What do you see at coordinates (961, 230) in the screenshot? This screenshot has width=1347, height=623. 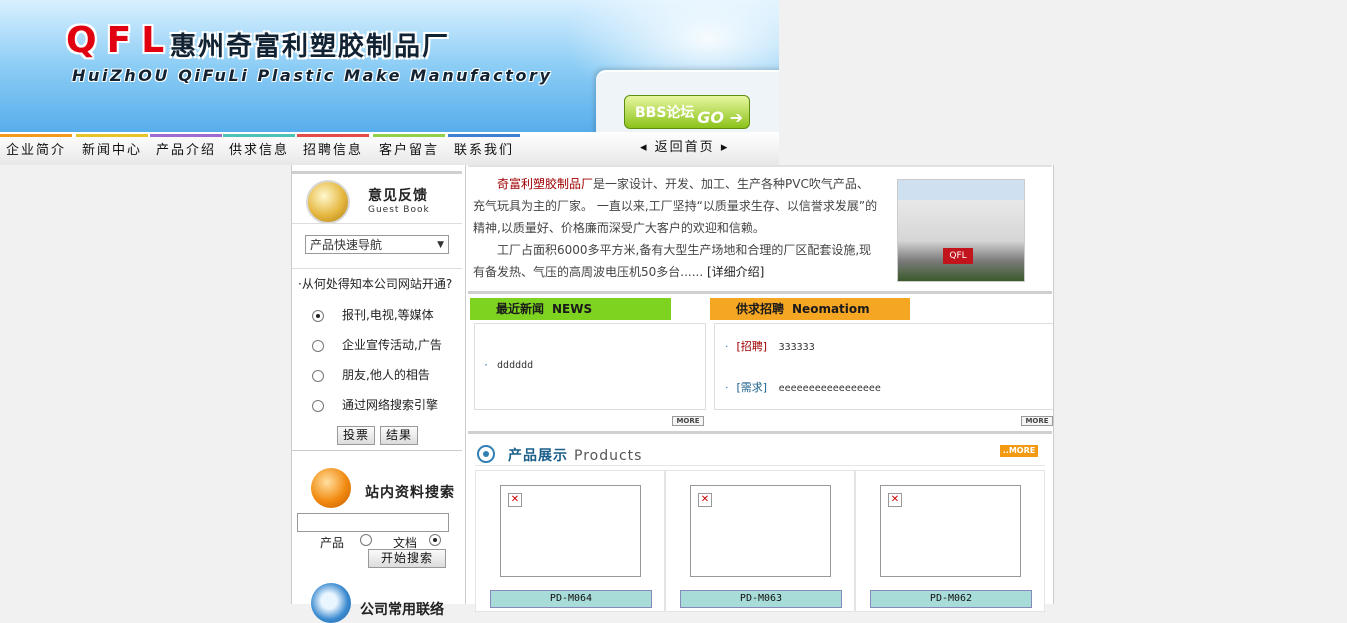 I see `factory-photo: QFL` at bounding box center [961, 230].